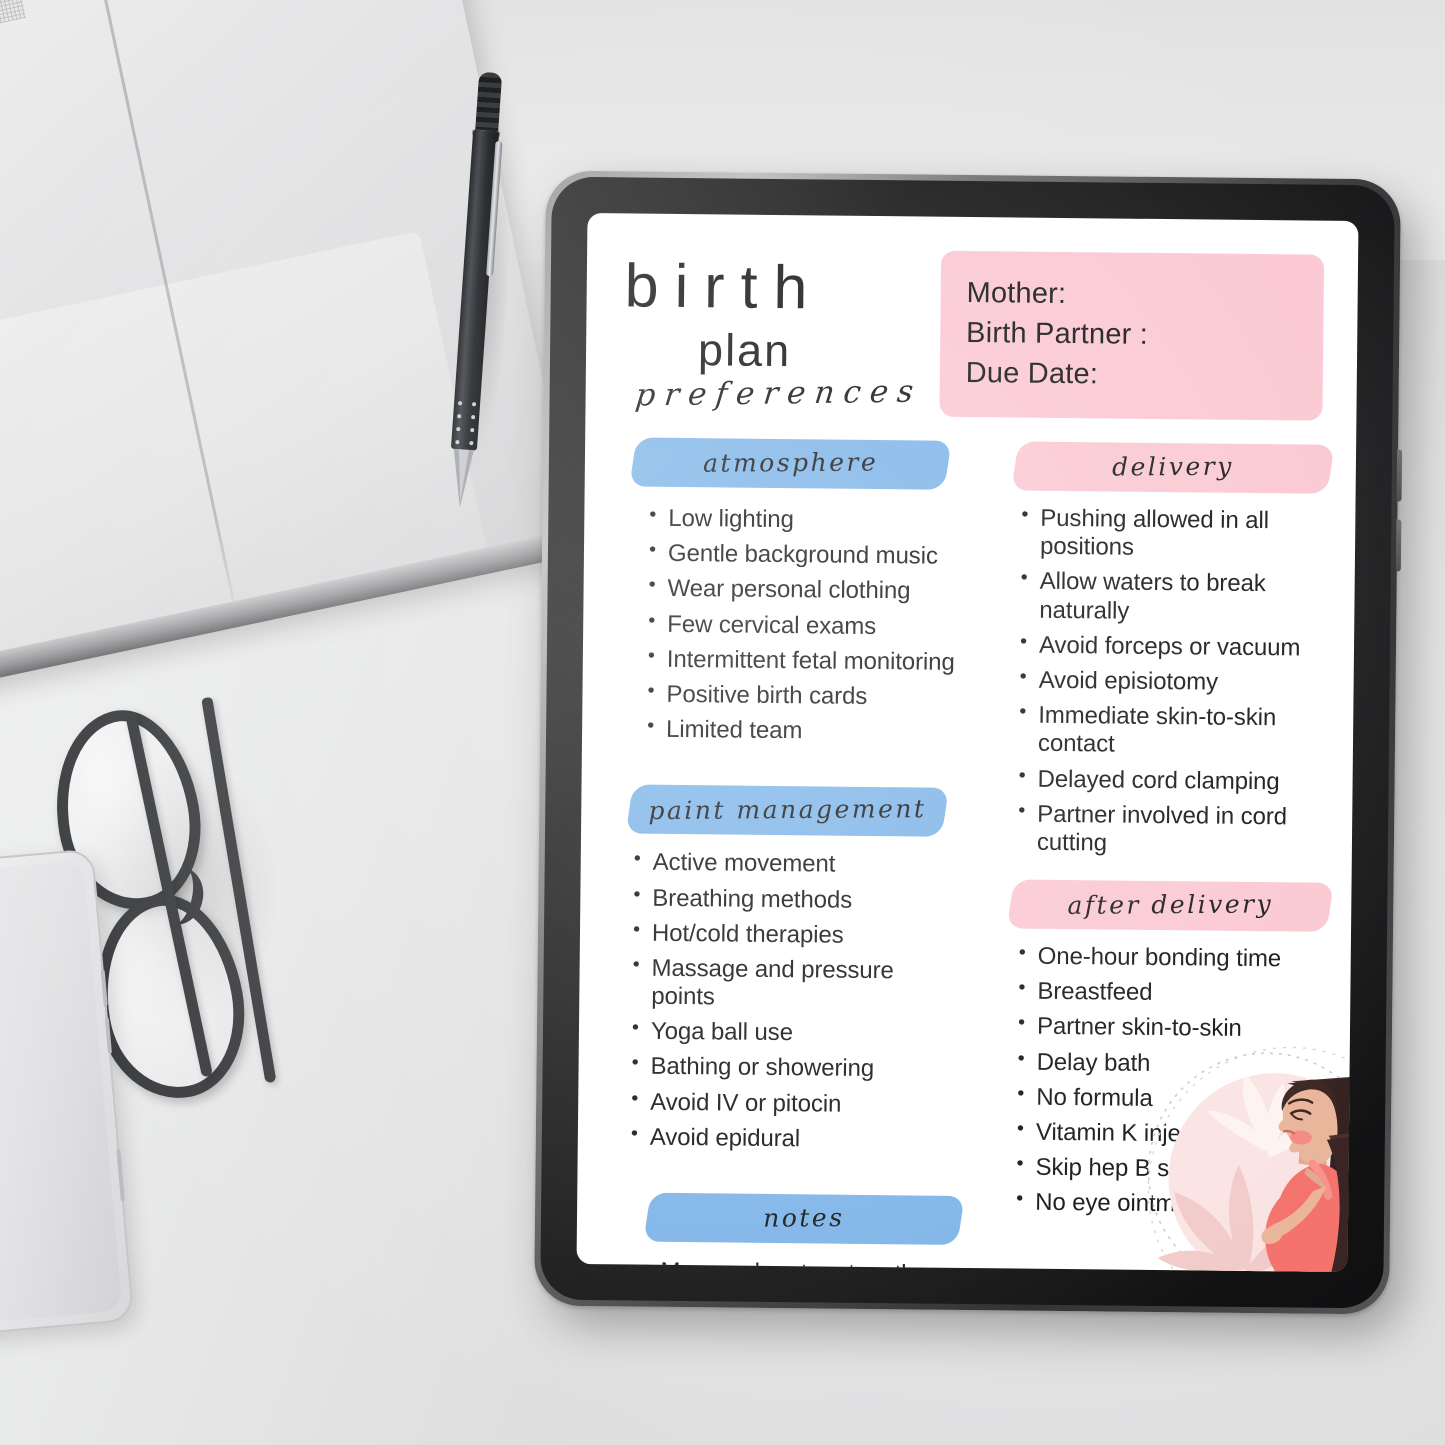 This screenshot has width=1445, height=1445. I want to click on list-item: Delay bath, so click(1183, 1063).